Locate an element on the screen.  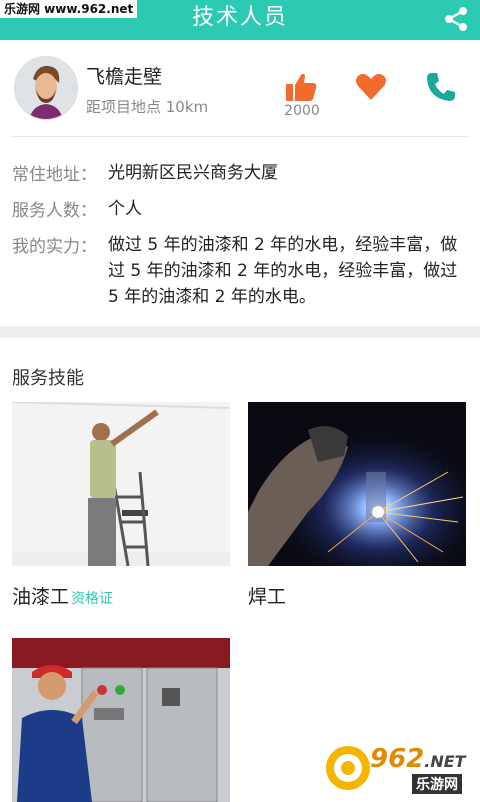
distance-text: 距项目地点 10km is located at coordinates (147, 107).